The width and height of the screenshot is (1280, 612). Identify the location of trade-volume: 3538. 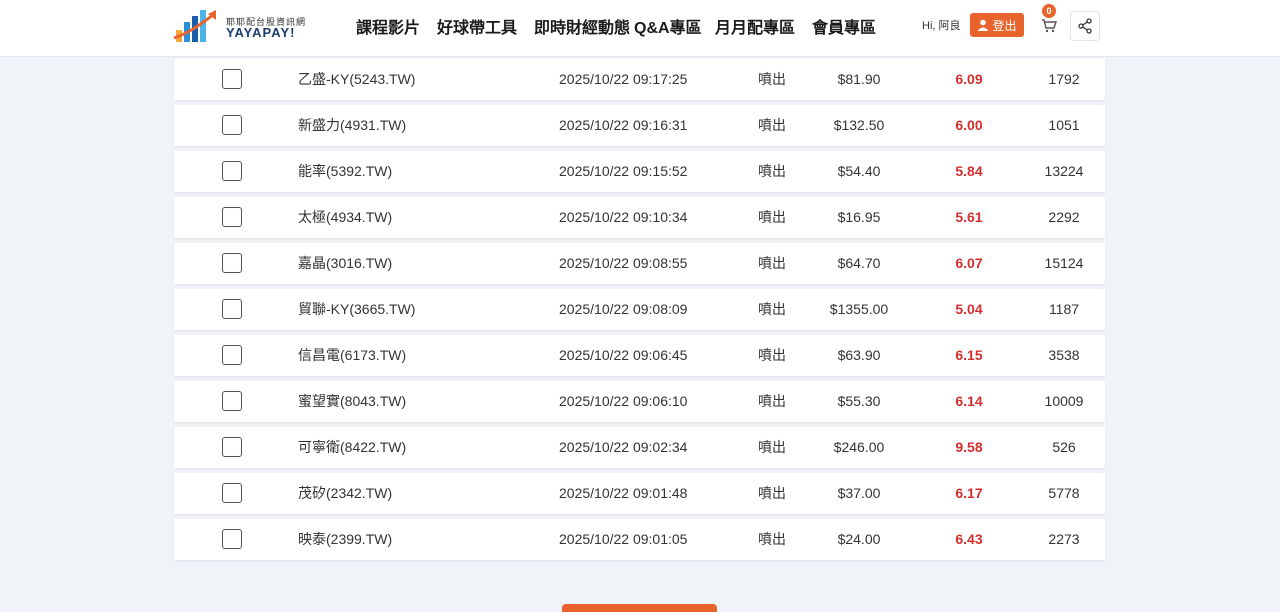
(1064, 355).